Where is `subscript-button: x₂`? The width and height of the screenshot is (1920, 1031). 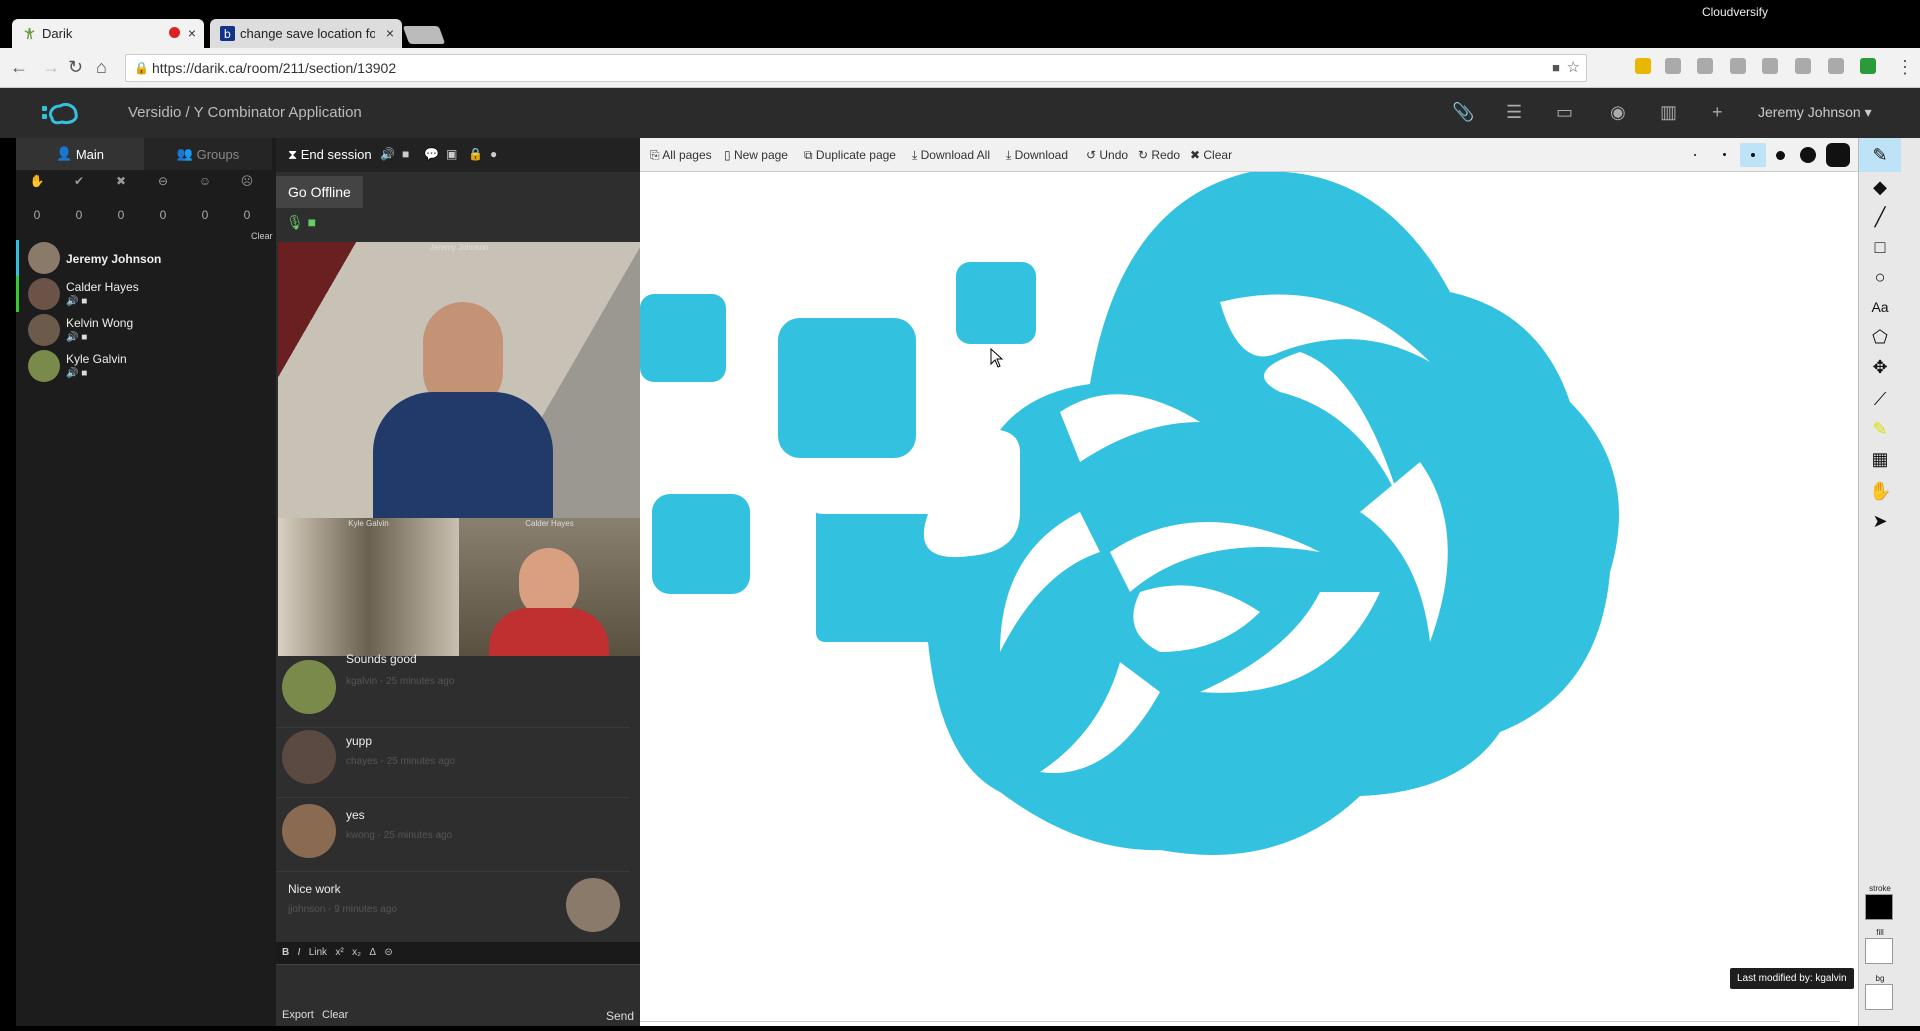
subscript-button: x₂ is located at coordinates (356, 952).